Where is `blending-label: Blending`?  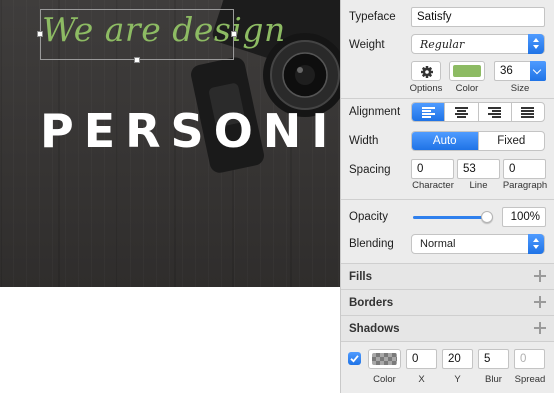
blending-label: Blending is located at coordinates (371, 244).